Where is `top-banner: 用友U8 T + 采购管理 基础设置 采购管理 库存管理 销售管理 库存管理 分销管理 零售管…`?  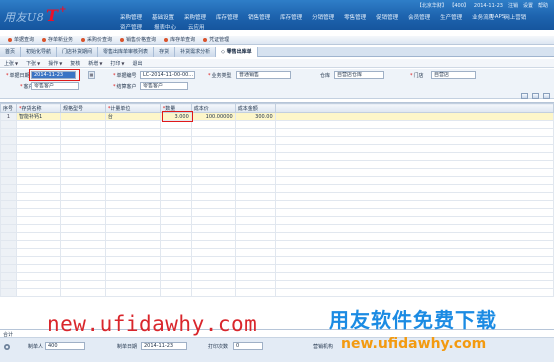 top-banner: 用友U8 T + 采购管理 基础设置 采购管理 库存管理 销售管理 库存管理 分销管理 零售管… is located at coordinates (277, 15).